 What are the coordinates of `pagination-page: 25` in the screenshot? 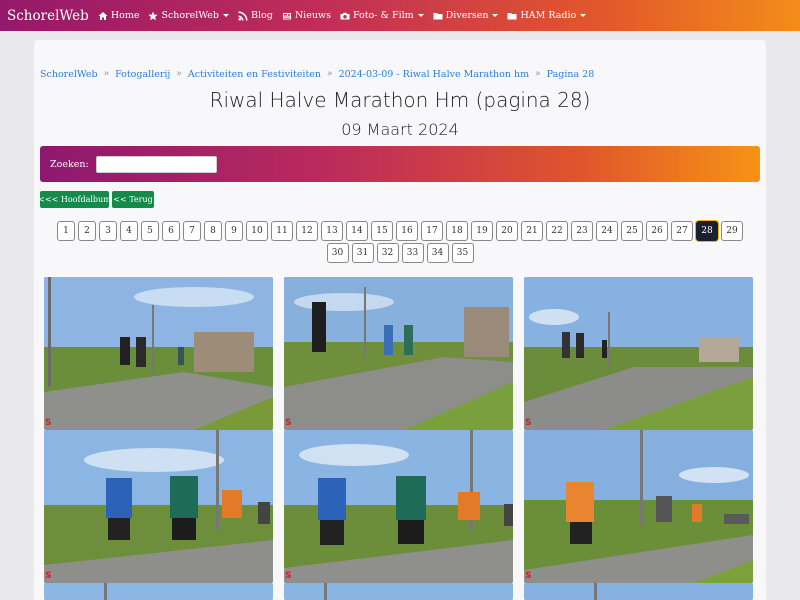 It's located at (632, 231).